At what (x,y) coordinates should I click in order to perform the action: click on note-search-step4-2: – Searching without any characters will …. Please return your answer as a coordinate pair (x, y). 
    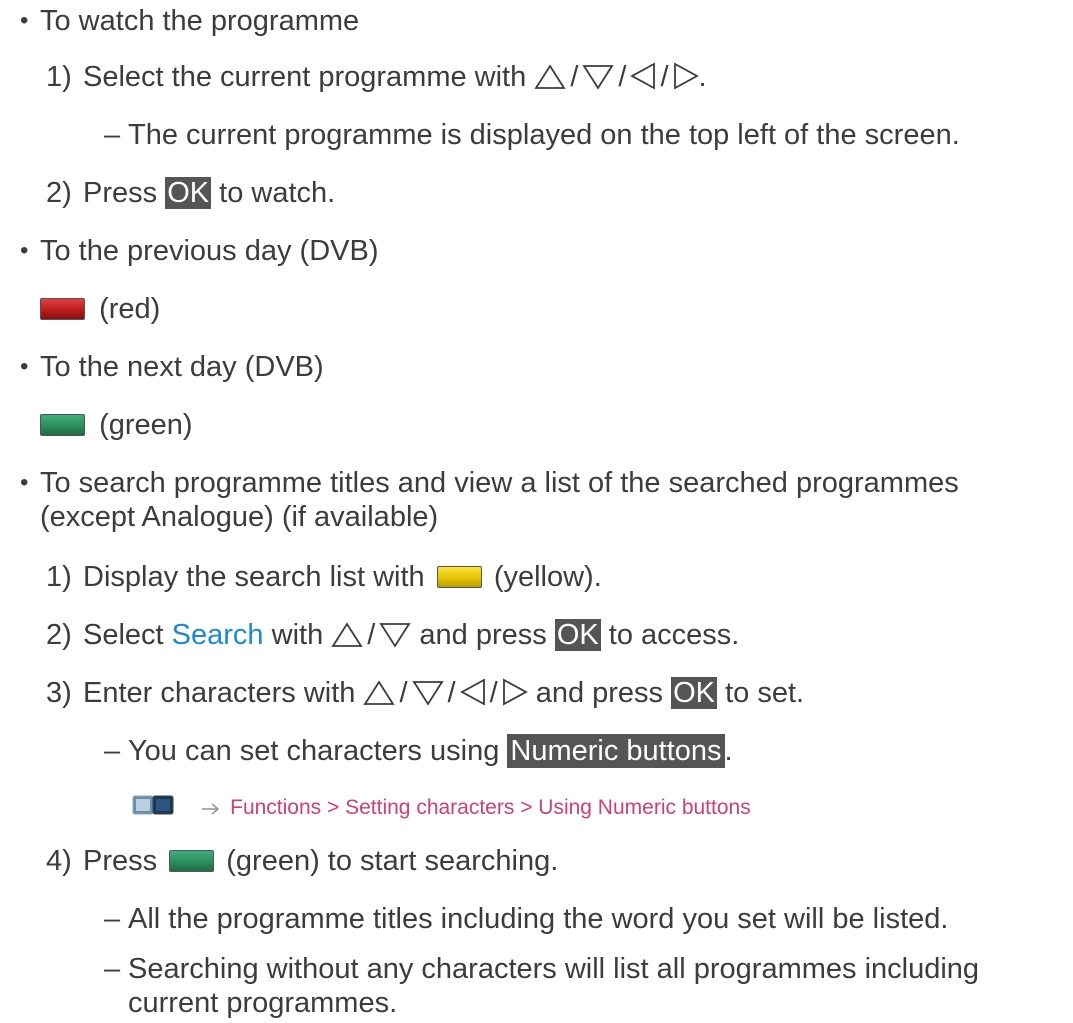
    Looking at the image, I should click on (579, 987).